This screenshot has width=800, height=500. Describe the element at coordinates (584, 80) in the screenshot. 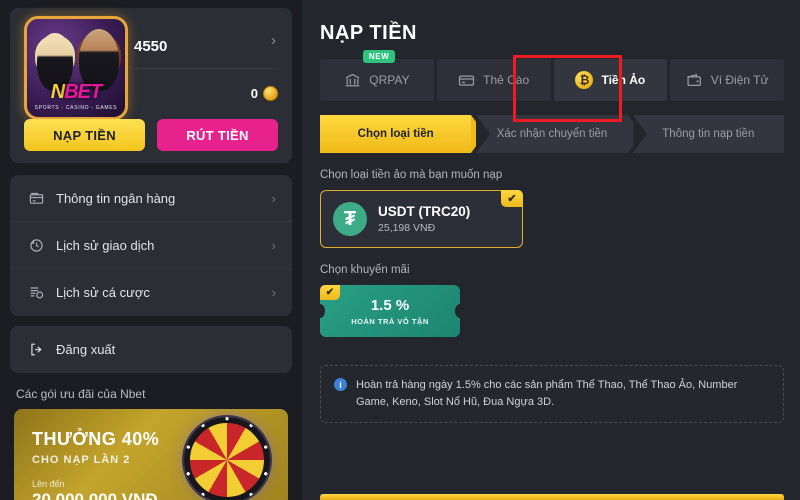

I see `bitcoin-icon: ₿` at that location.